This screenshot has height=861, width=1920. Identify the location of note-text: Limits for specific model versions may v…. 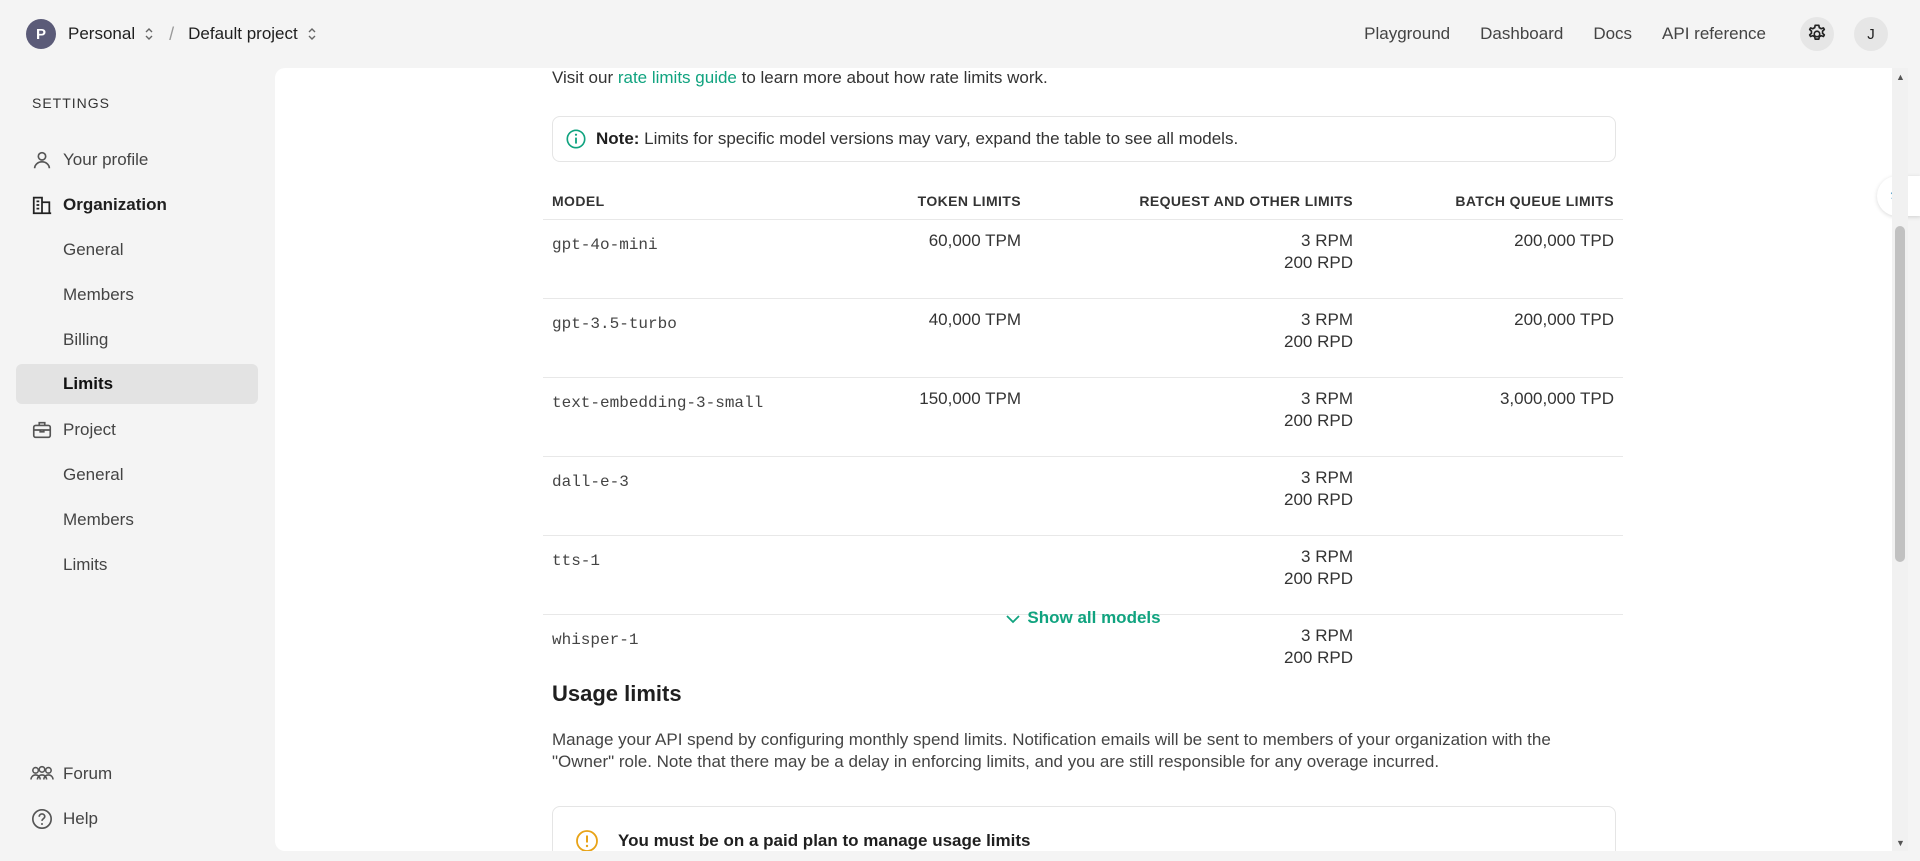
(939, 138).